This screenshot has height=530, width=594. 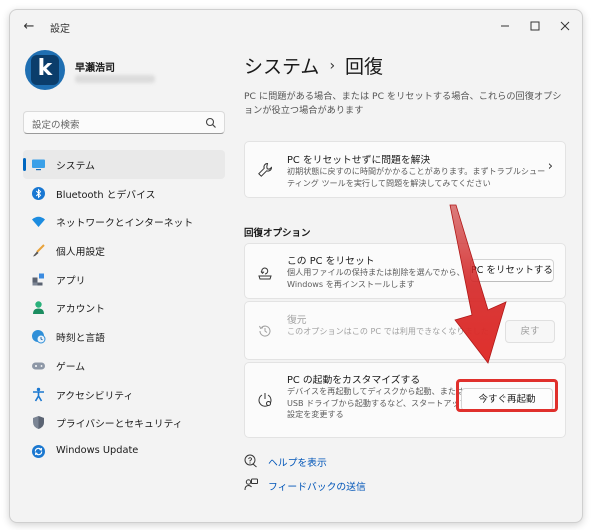 I want to click on search-input: 設定の検索, so click(x=124, y=122).